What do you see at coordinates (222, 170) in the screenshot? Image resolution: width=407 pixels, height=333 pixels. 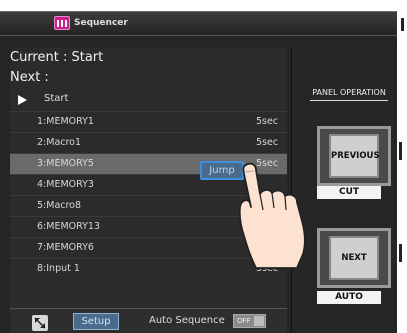 I see `jump-button: Jump` at bounding box center [222, 170].